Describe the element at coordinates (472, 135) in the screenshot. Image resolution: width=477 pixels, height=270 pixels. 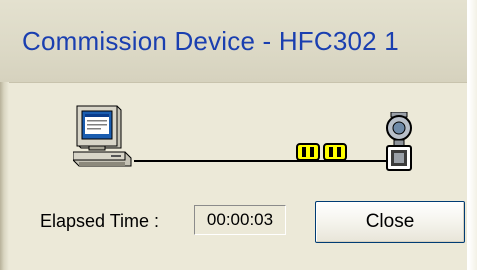
I see `window-right-edge` at that location.